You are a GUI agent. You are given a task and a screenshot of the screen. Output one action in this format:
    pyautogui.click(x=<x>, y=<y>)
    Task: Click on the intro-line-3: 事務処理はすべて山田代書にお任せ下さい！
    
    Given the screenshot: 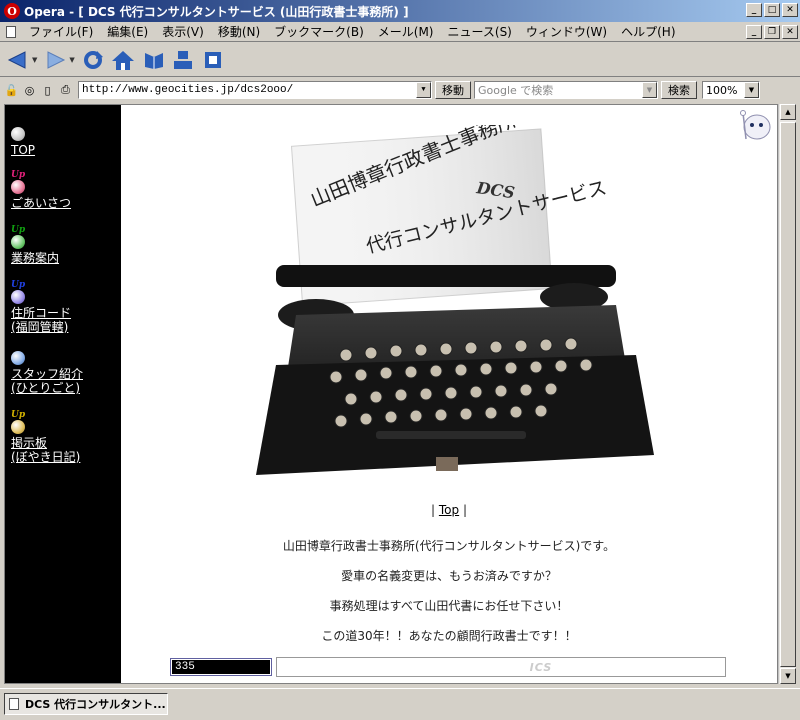 What is the action you would take?
    pyautogui.click(x=449, y=606)
    